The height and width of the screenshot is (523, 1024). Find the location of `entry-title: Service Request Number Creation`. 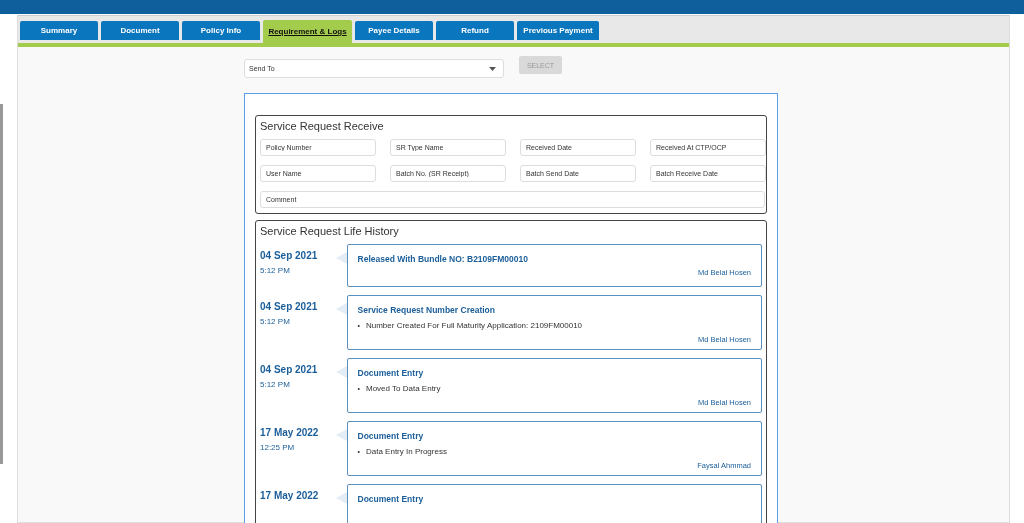

entry-title: Service Request Number Creation is located at coordinates (426, 310).